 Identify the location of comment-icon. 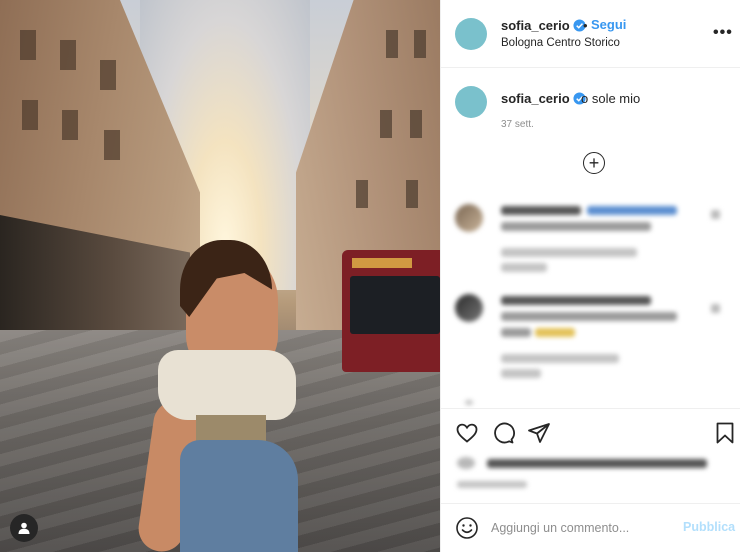
(503, 433).